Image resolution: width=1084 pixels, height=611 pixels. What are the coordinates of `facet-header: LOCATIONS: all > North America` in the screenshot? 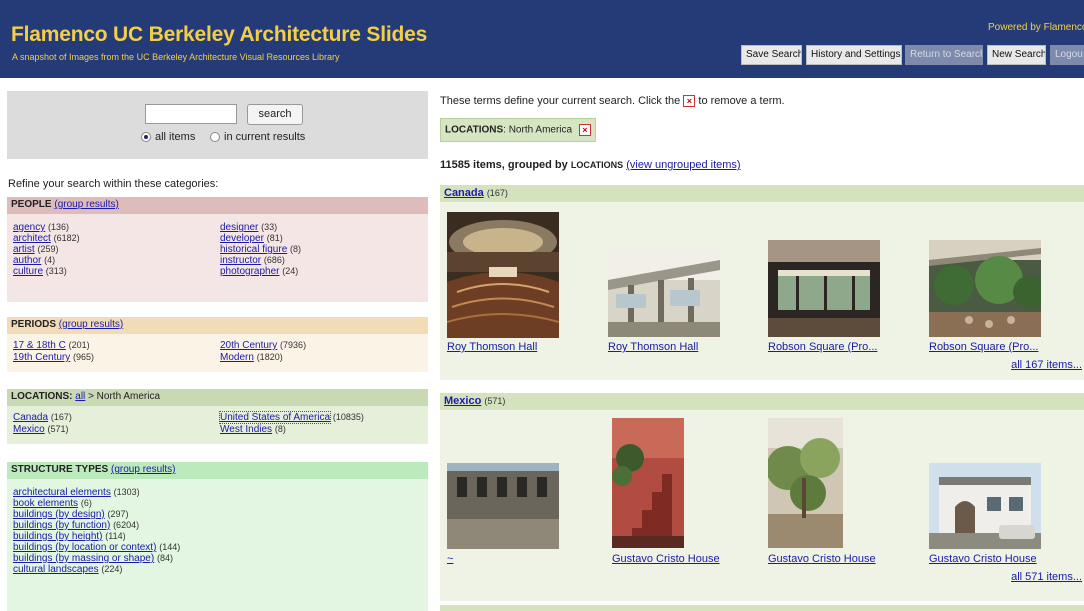 It's located at (217, 397).